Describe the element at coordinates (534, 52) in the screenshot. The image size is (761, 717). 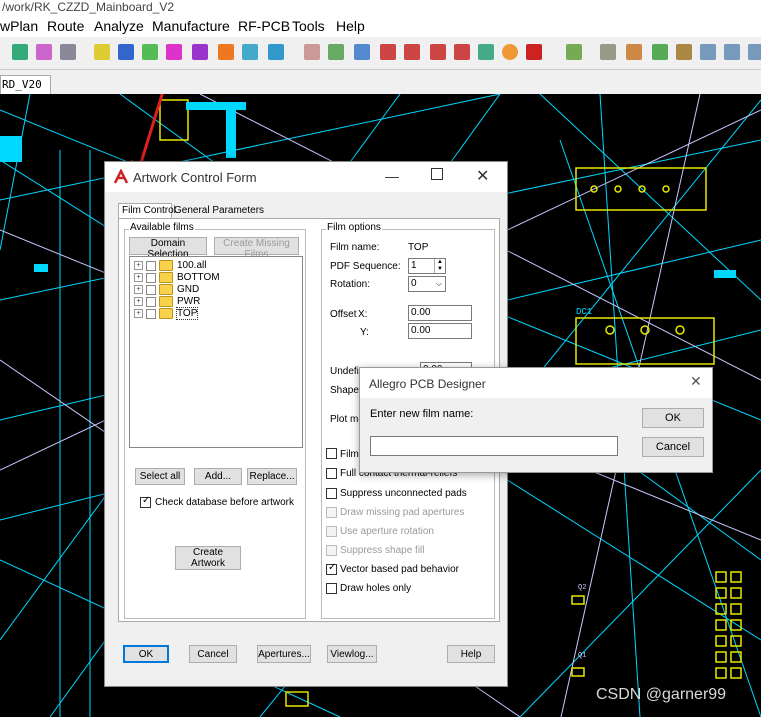
I see `3d-icon` at that location.